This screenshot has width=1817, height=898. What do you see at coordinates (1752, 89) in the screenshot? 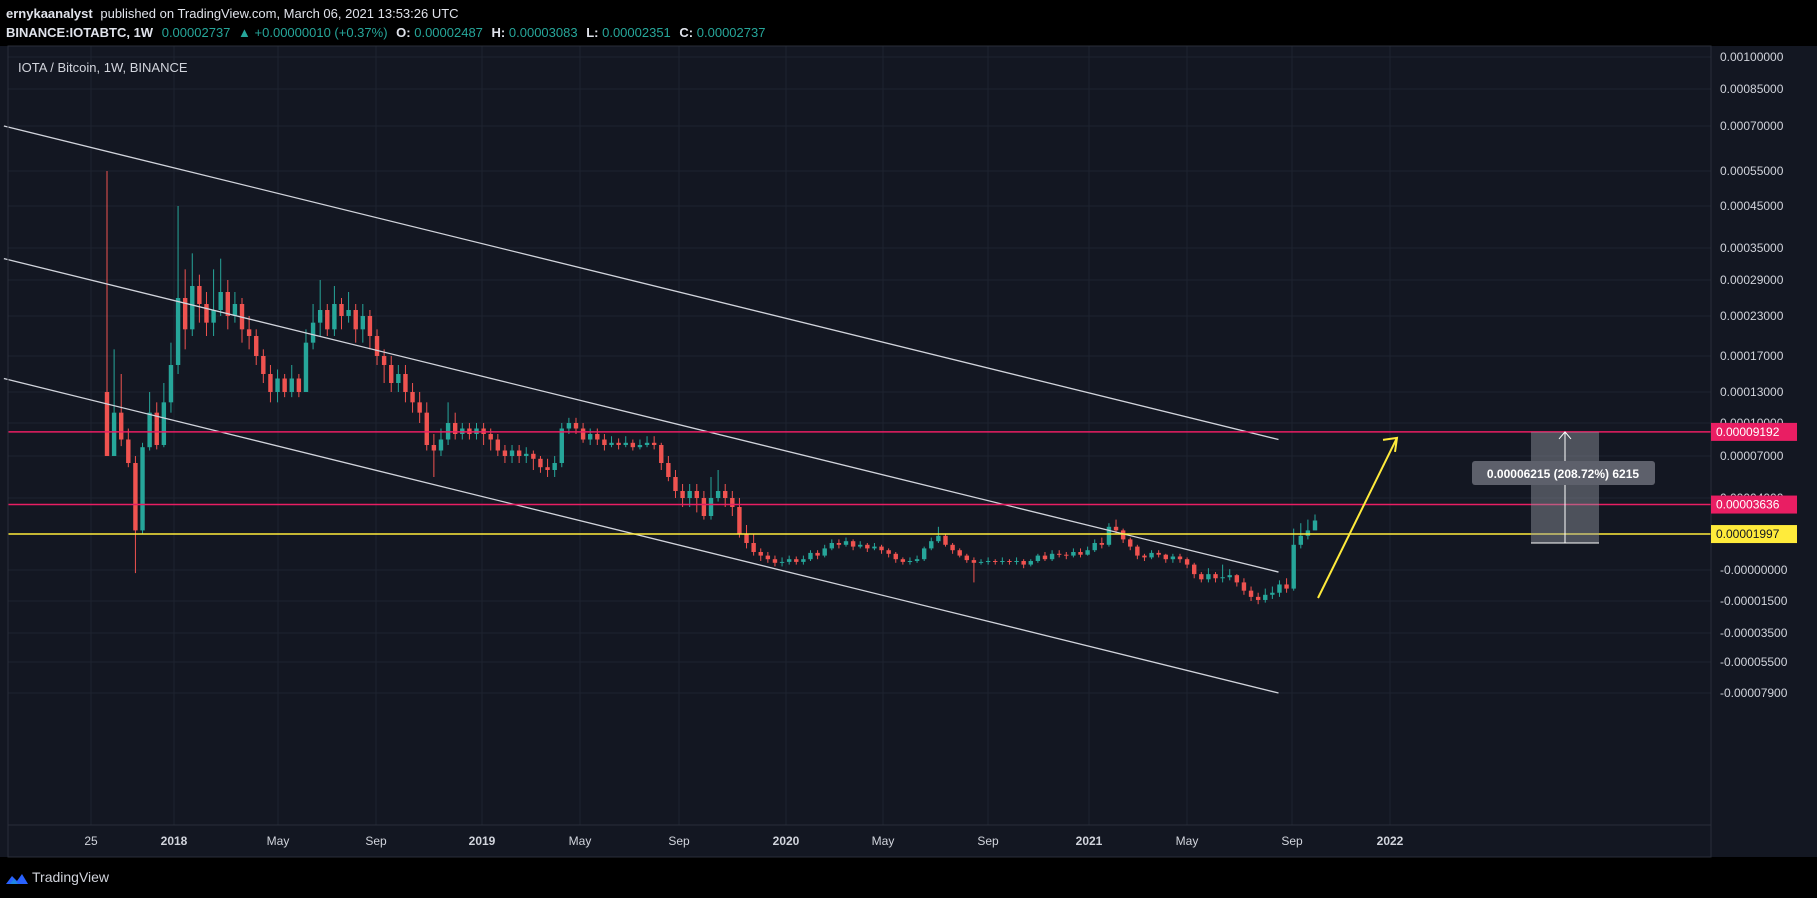
I see `y-tick-label: 0.00085000` at bounding box center [1752, 89].